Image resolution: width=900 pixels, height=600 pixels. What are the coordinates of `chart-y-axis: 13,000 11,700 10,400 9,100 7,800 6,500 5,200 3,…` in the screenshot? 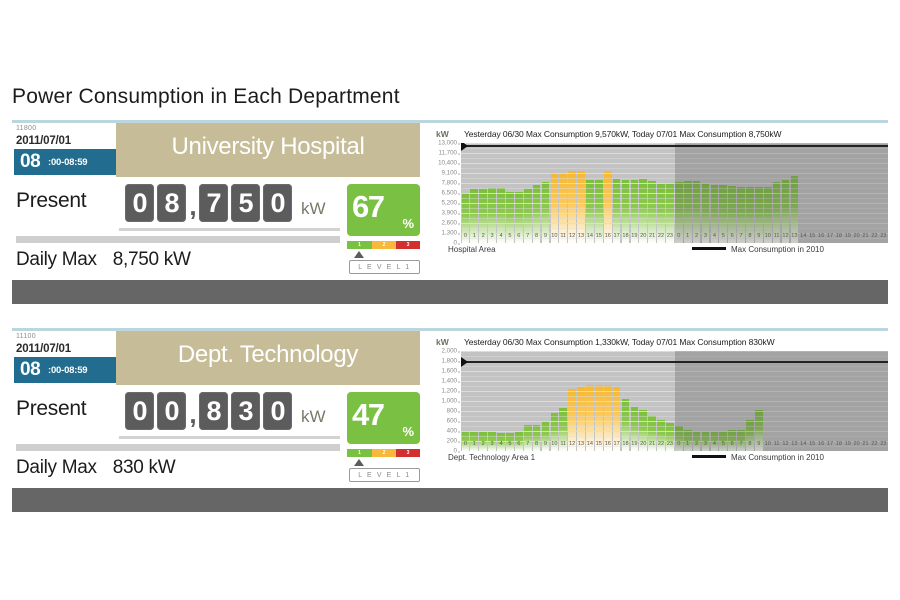 It's located at (445, 193).